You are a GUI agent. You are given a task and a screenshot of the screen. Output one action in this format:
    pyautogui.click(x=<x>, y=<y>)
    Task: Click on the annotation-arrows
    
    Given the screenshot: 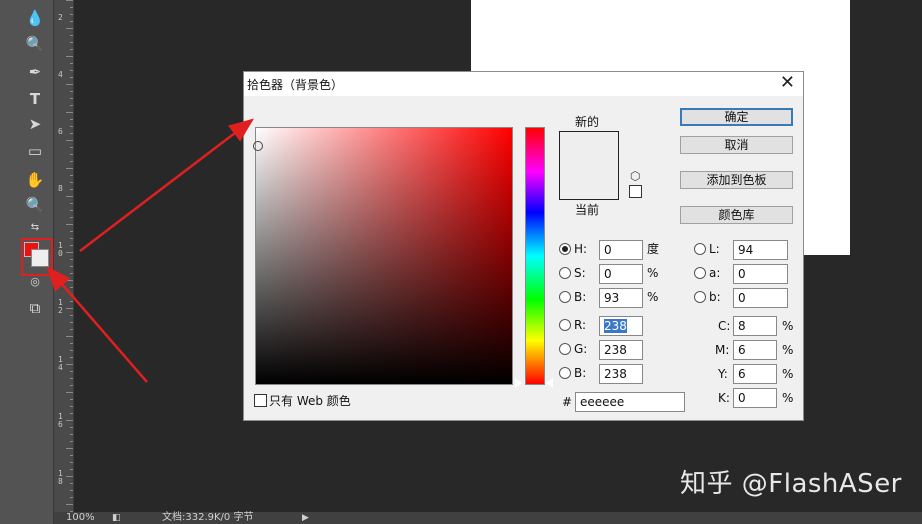 What is the action you would take?
    pyautogui.click(x=150, y=250)
    